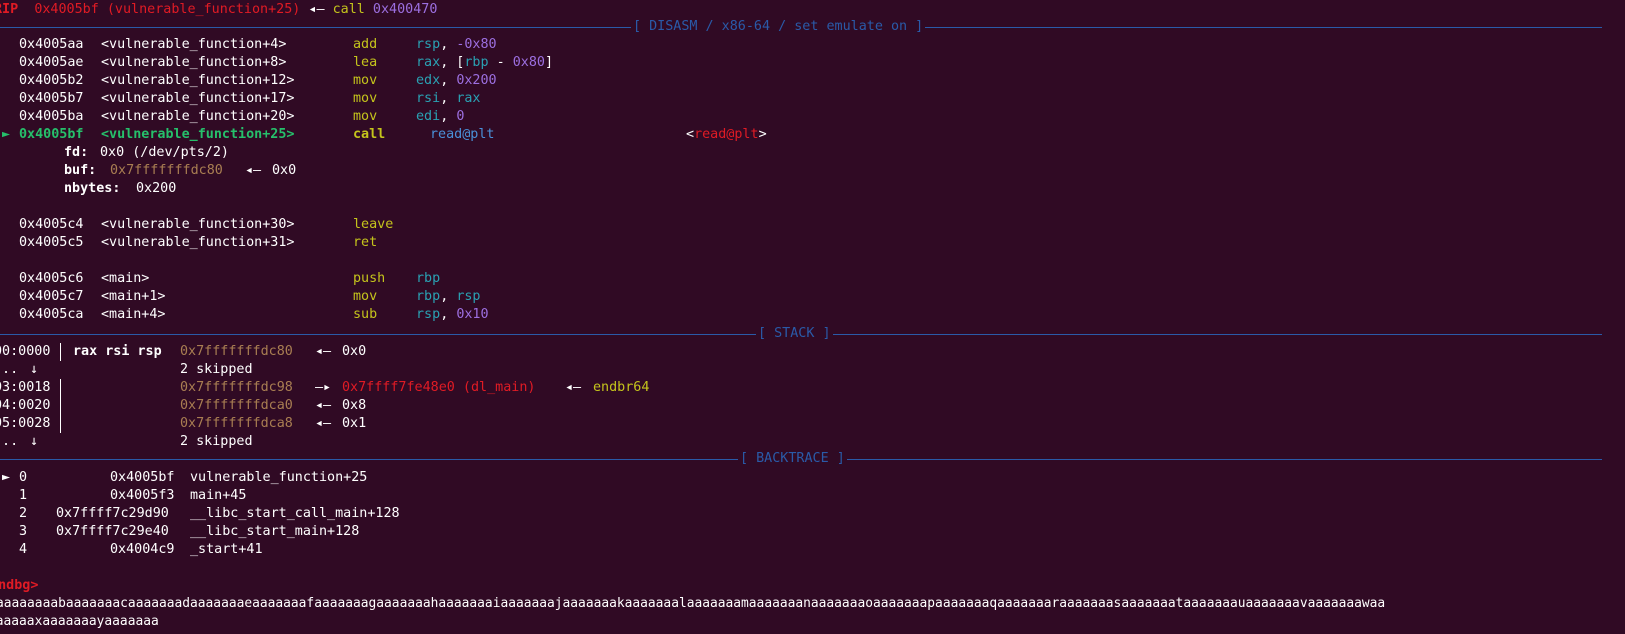  I want to click on stack-value: 0x1, so click(354, 423).